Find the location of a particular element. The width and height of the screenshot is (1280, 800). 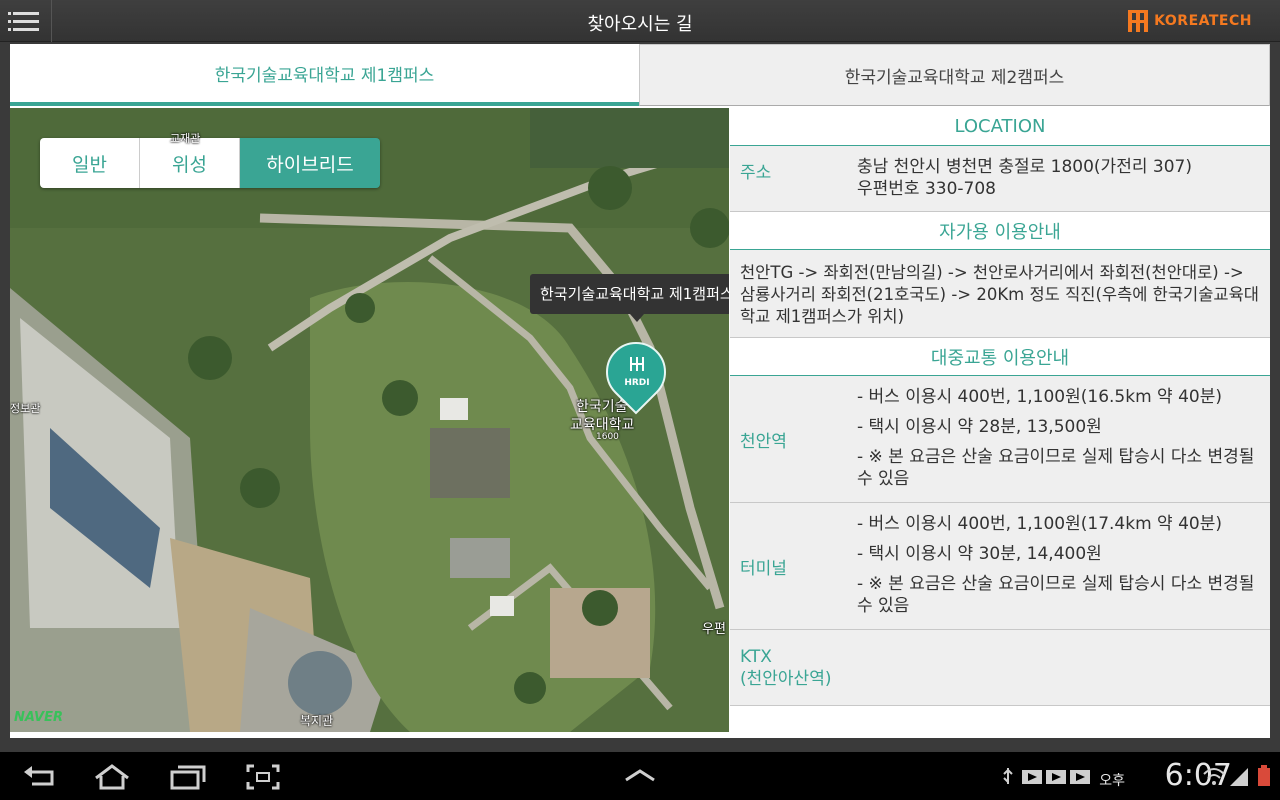

map-label-campus-num: 1600 is located at coordinates (607, 437).